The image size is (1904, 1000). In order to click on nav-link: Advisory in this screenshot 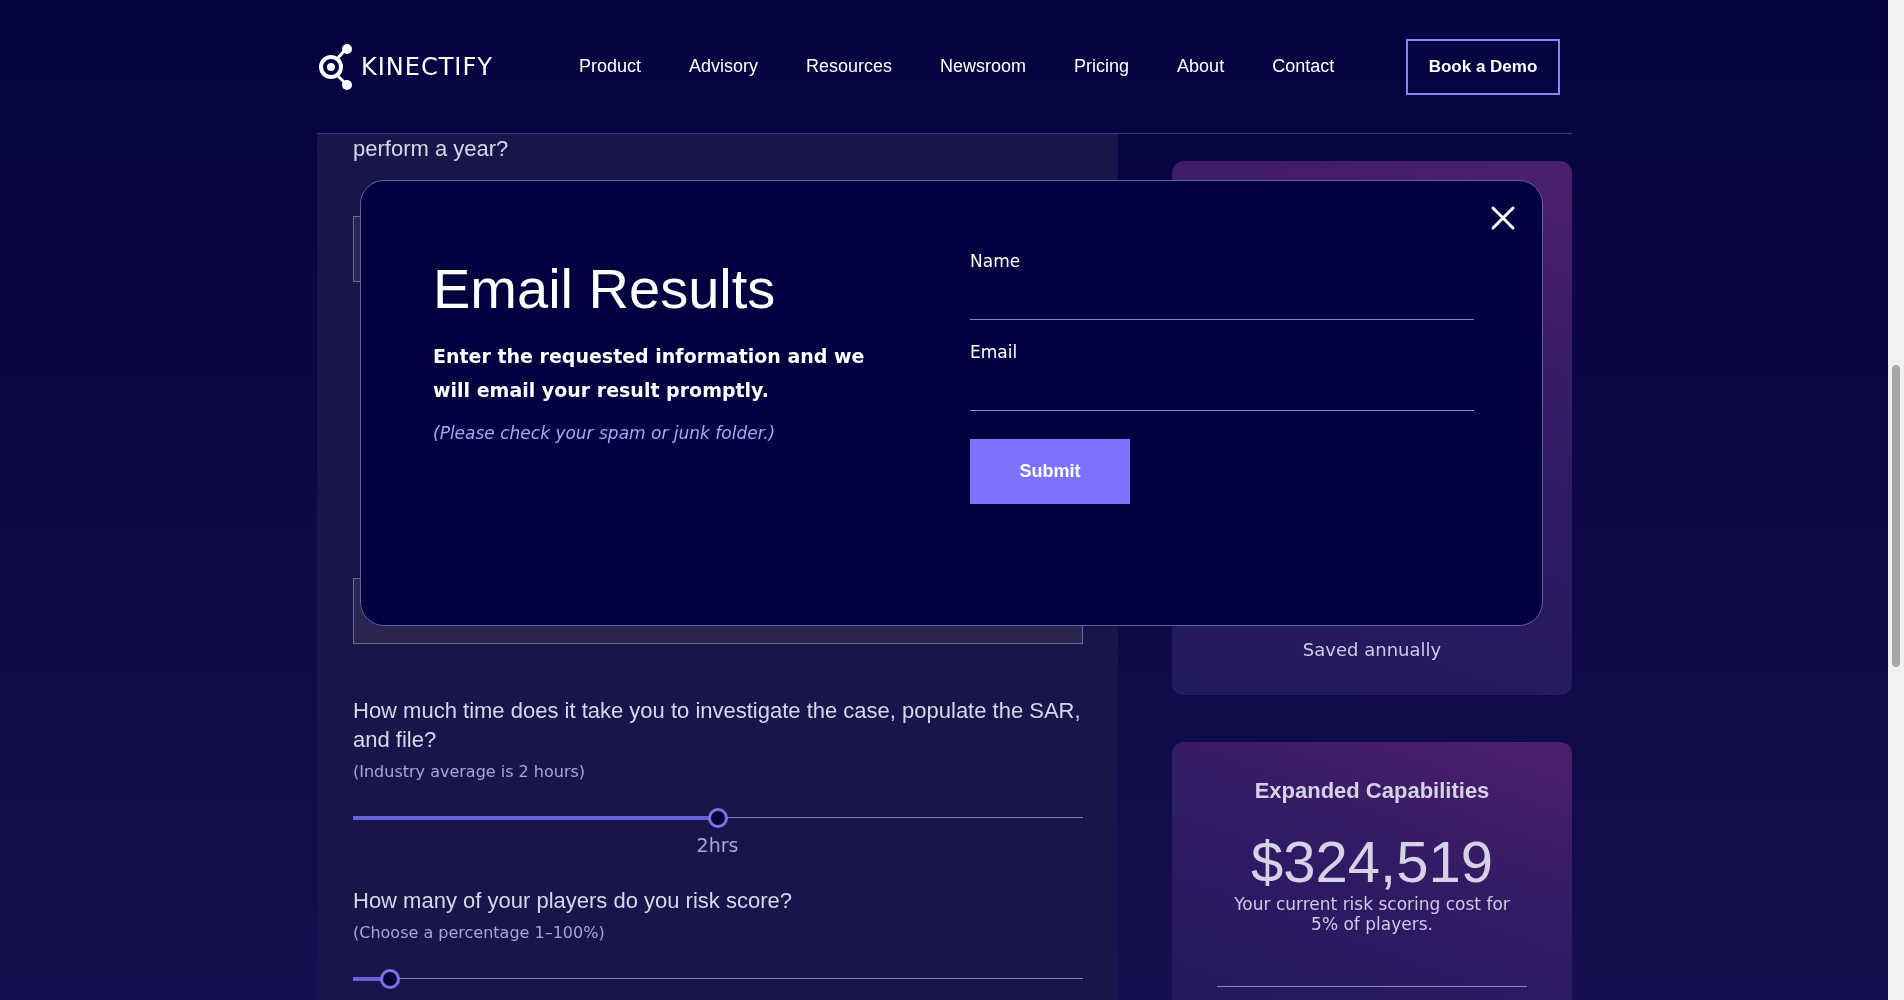, I will do `click(723, 66)`.